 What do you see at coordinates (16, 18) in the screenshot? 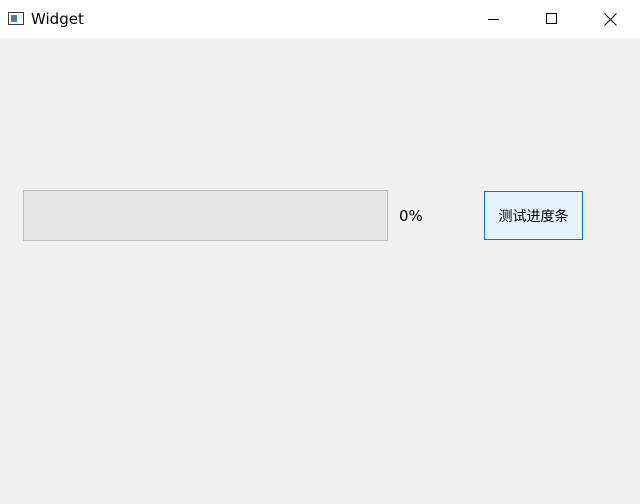
I see `app-window-icon` at bounding box center [16, 18].